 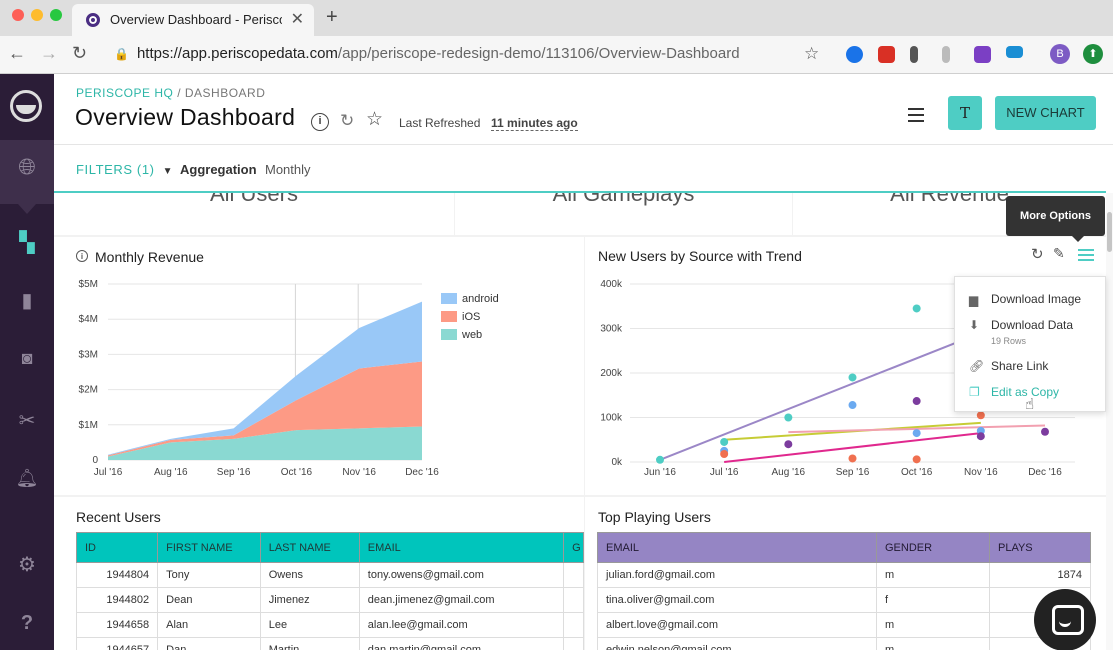 I want to click on browser-tab: Overview Dashboard - Periscope Data ✕, so click(x=193, y=20).